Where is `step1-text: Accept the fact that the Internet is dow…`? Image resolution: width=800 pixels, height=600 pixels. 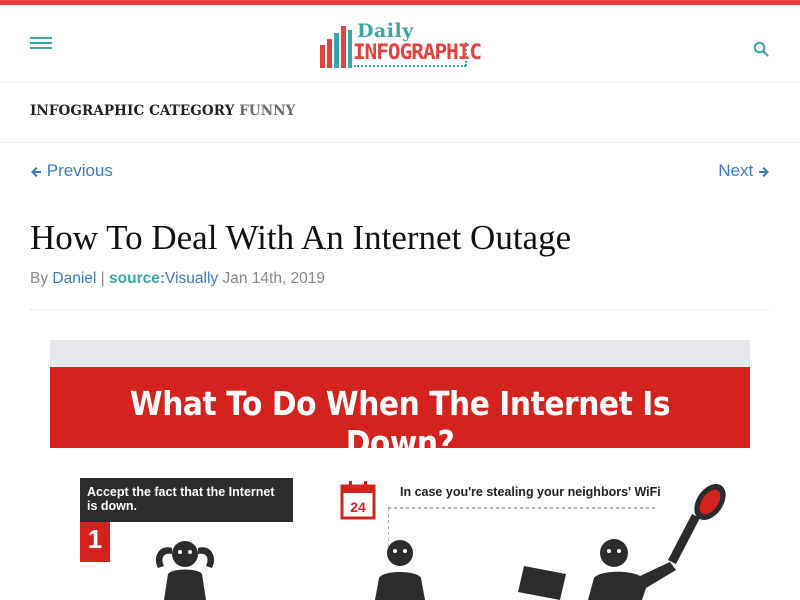 step1-text: Accept the fact that the Internet is dow… is located at coordinates (181, 499).